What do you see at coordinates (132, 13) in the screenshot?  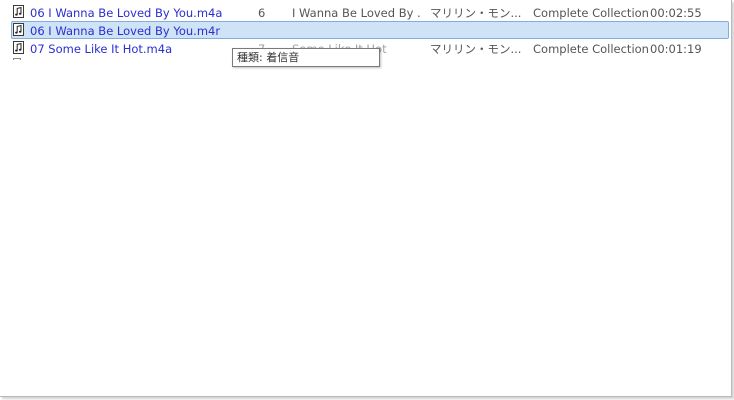 I see `file-name: 06 I Wanna Be Loved By You.m4a` at bounding box center [132, 13].